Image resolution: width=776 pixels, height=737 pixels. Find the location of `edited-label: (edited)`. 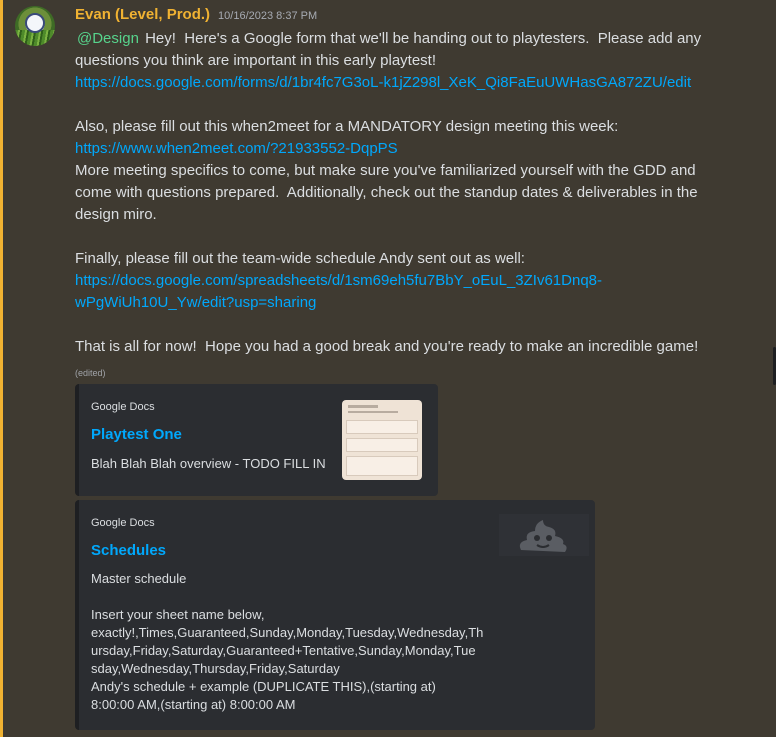

edited-label: (edited) is located at coordinates (90, 373).